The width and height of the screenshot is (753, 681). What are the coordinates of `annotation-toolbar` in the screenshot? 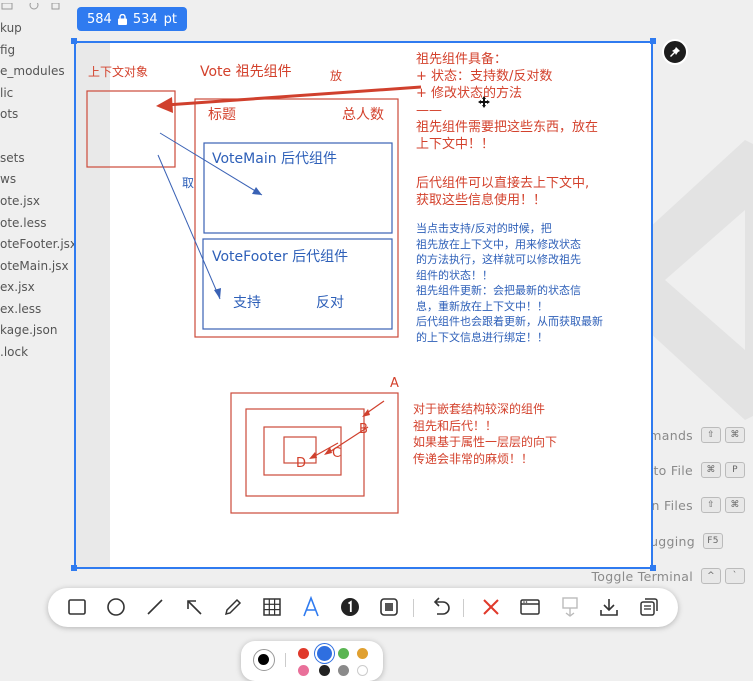 It's located at (363, 607).